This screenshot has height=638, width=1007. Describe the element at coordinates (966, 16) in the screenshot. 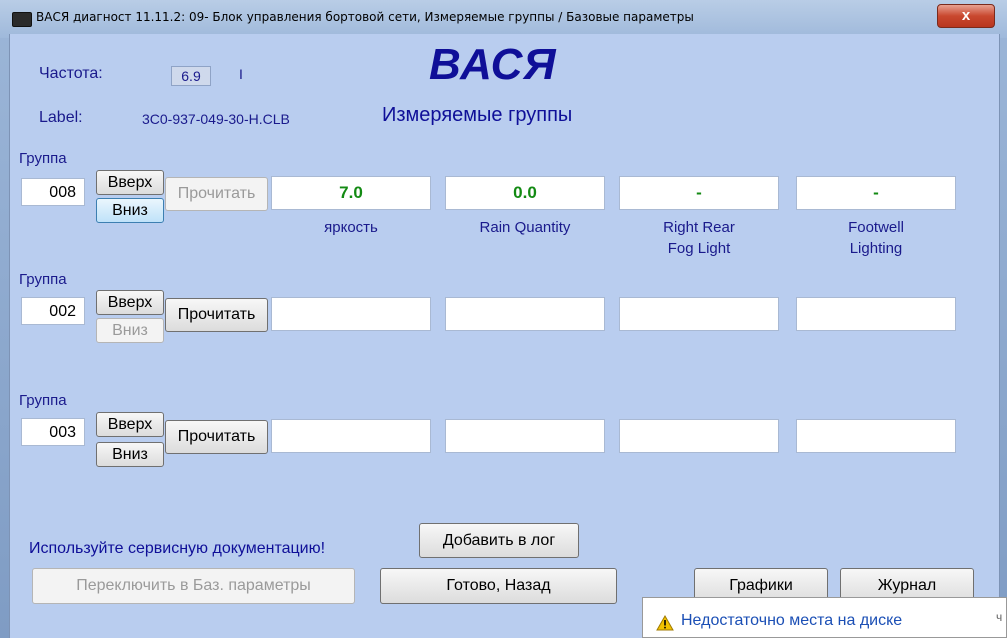

I see `close-button: x` at that location.